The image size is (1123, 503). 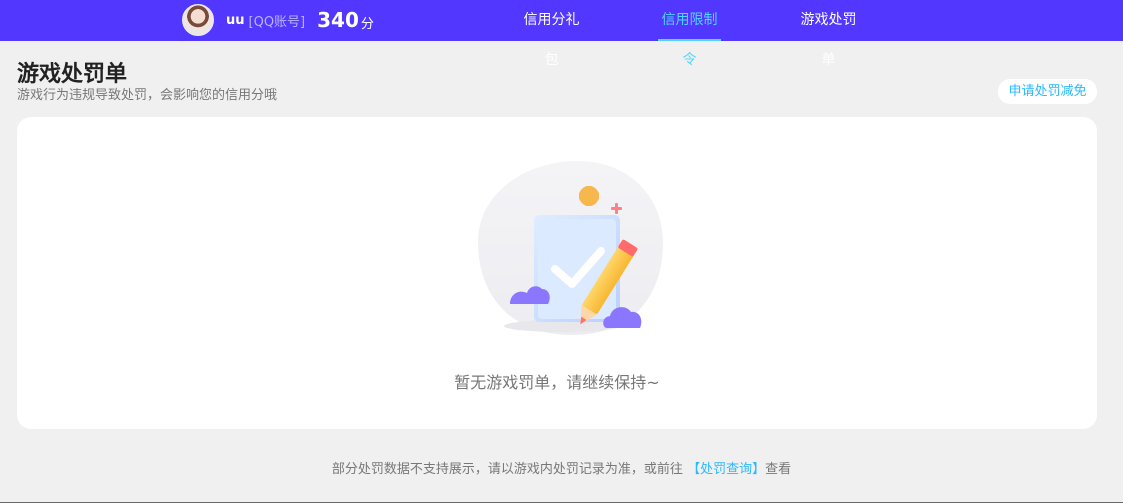 What do you see at coordinates (778, 469) in the screenshot?
I see `footer-note-suffix: 查看` at bounding box center [778, 469].